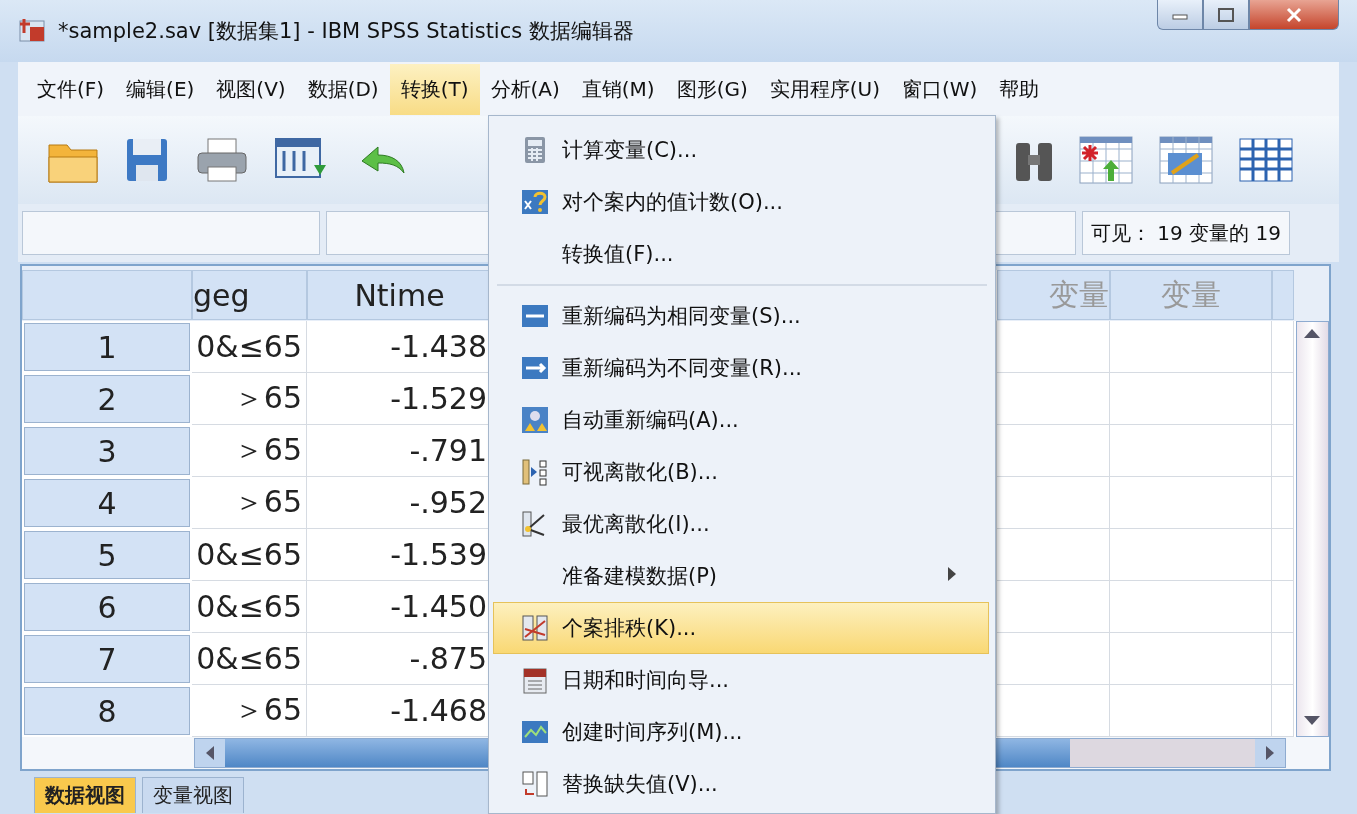  I want to click on window-title: *sample2.sav [数据集1] - IBM SPSS Statistics 数据编辑器, so click(346, 31).